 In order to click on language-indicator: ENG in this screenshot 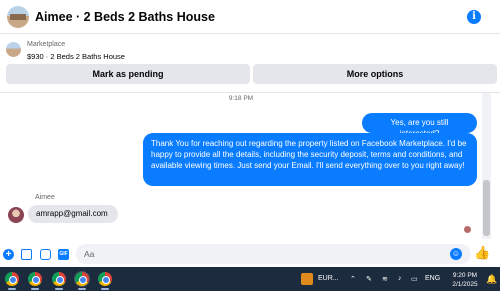, I will do `click(432, 278)`.